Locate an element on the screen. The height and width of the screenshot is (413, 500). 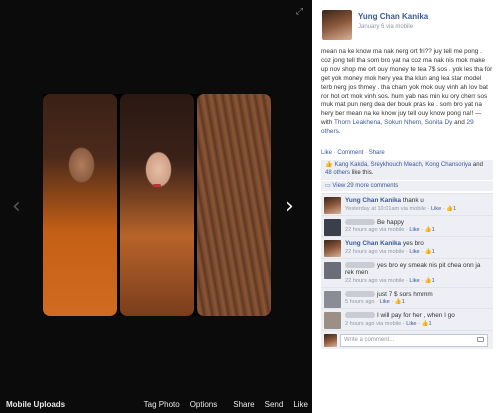
tagged-joiner: and is located at coordinates (459, 123).